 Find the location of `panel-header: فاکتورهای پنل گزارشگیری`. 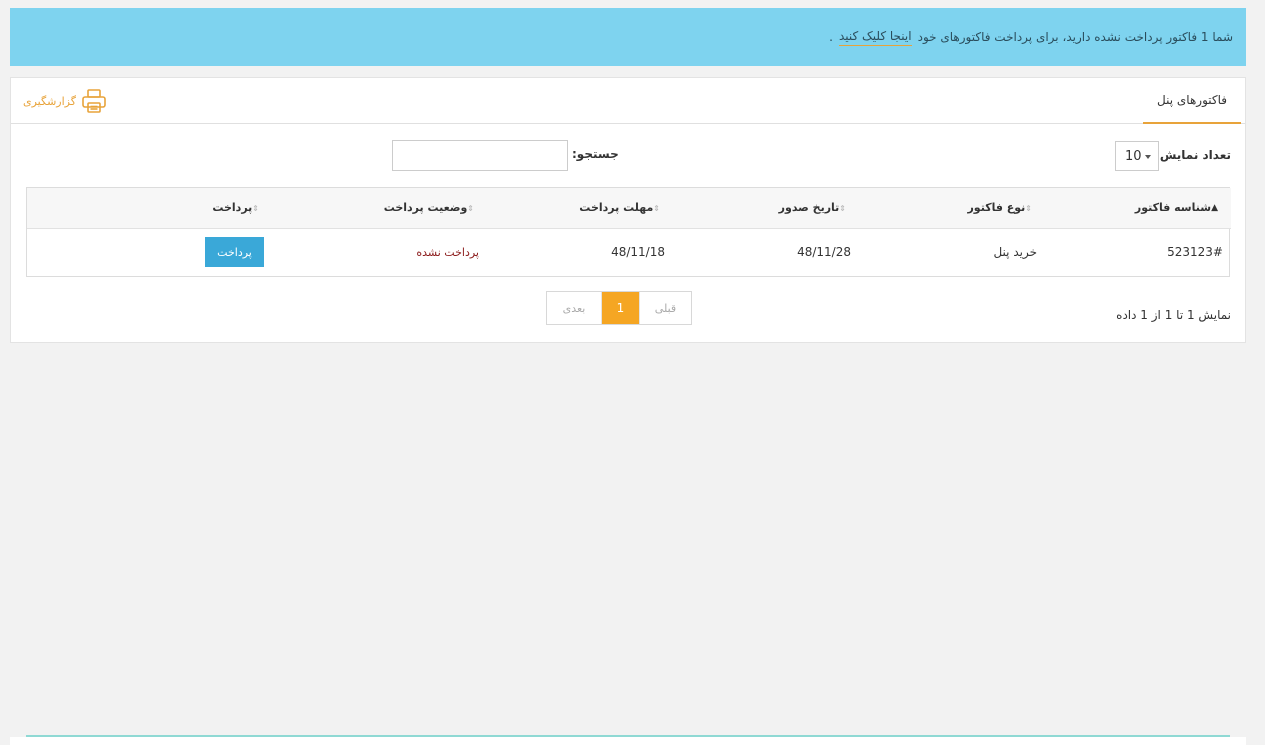

panel-header: فاکتورهای پنل گزارشگیری is located at coordinates (628, 101).